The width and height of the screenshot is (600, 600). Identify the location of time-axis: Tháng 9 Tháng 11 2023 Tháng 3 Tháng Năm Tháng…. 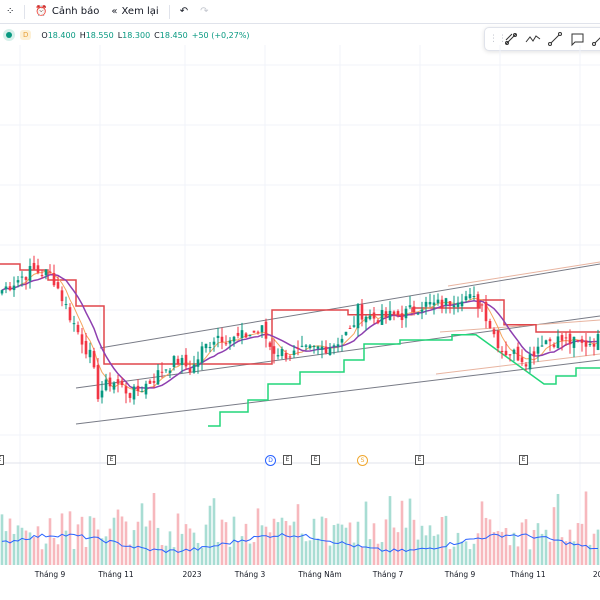
(300, 574).